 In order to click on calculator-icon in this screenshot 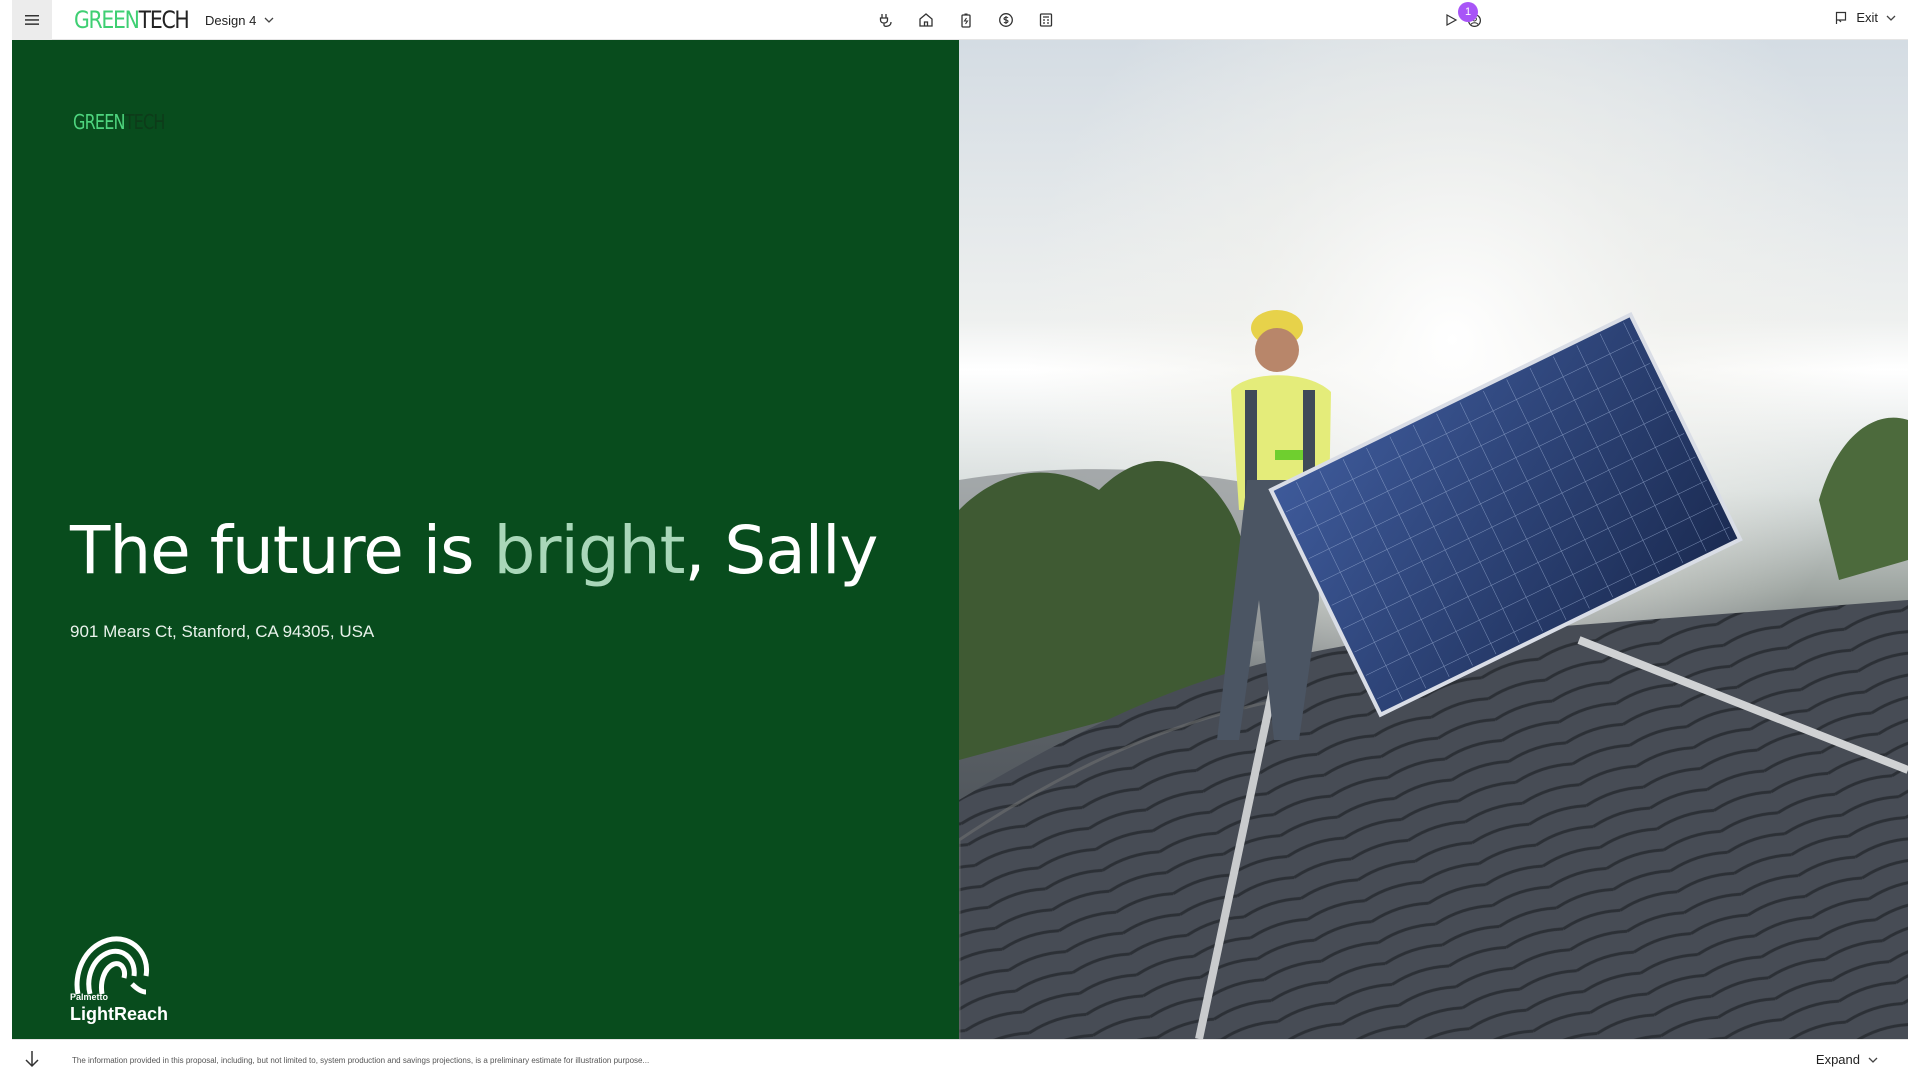, I will do `click(1046, 20)`.